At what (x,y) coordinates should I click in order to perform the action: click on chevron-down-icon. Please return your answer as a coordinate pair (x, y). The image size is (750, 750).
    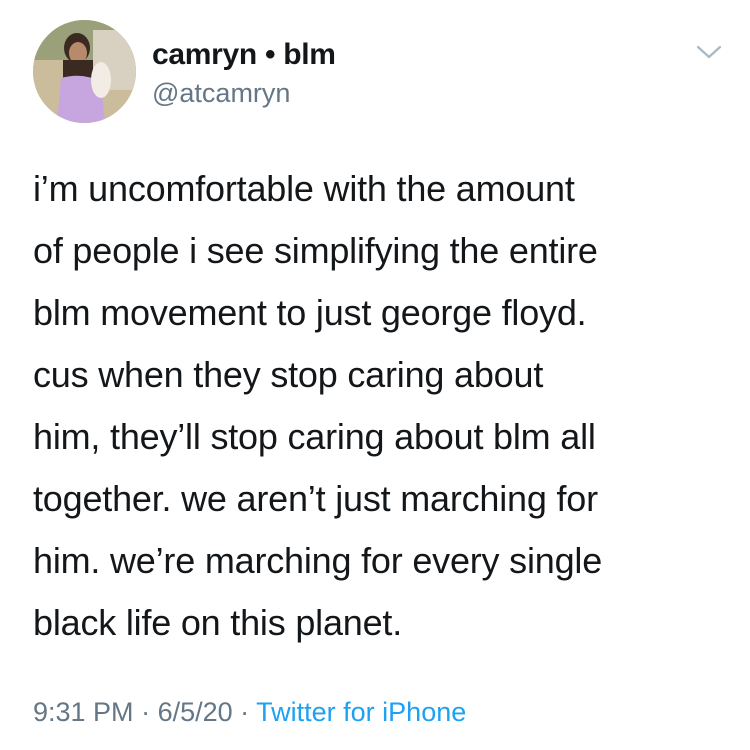
    Looking at the image, I should click on (709, 52).